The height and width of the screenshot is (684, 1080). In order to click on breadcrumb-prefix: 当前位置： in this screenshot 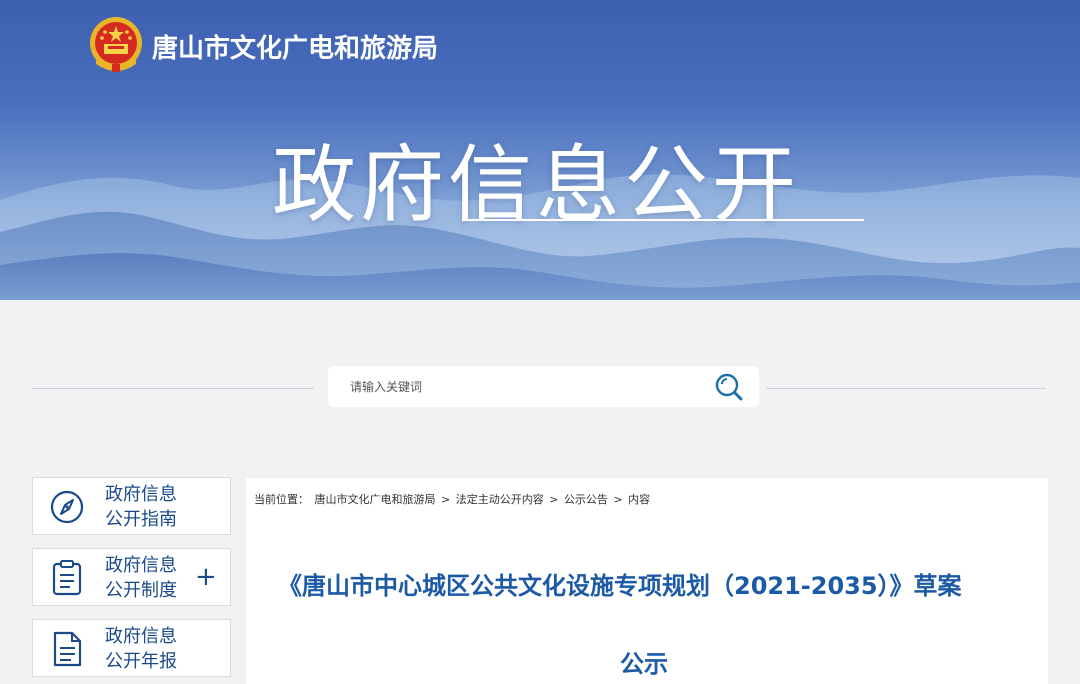, I will do `click(281, 499)`.